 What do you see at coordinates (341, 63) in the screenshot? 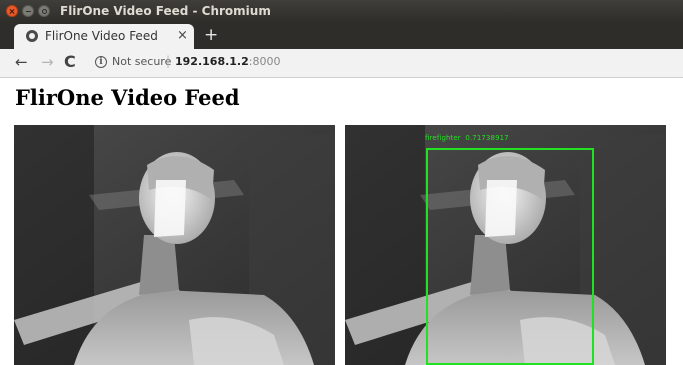
I see `browser-toolbar: ← → C i Not secure | 192.168.1.2:8000` at bounding box center [341, 63].